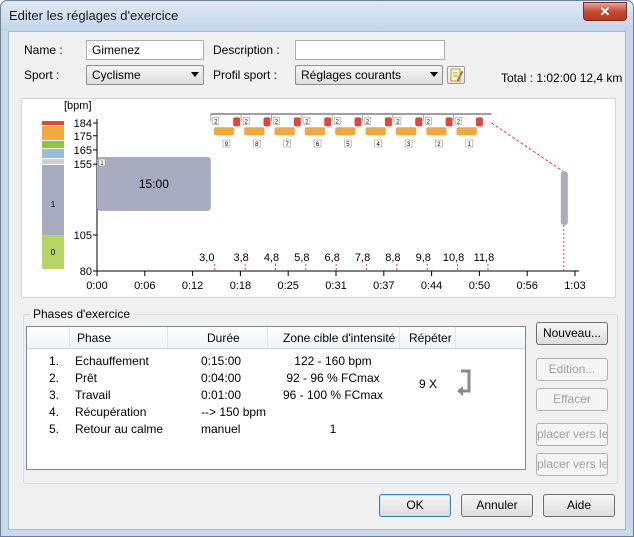 This screenshot has width=634, height=537. Describe the element at coordinates (42, 75) in the screenshot. I see `sport-label: Sport :` at that location.